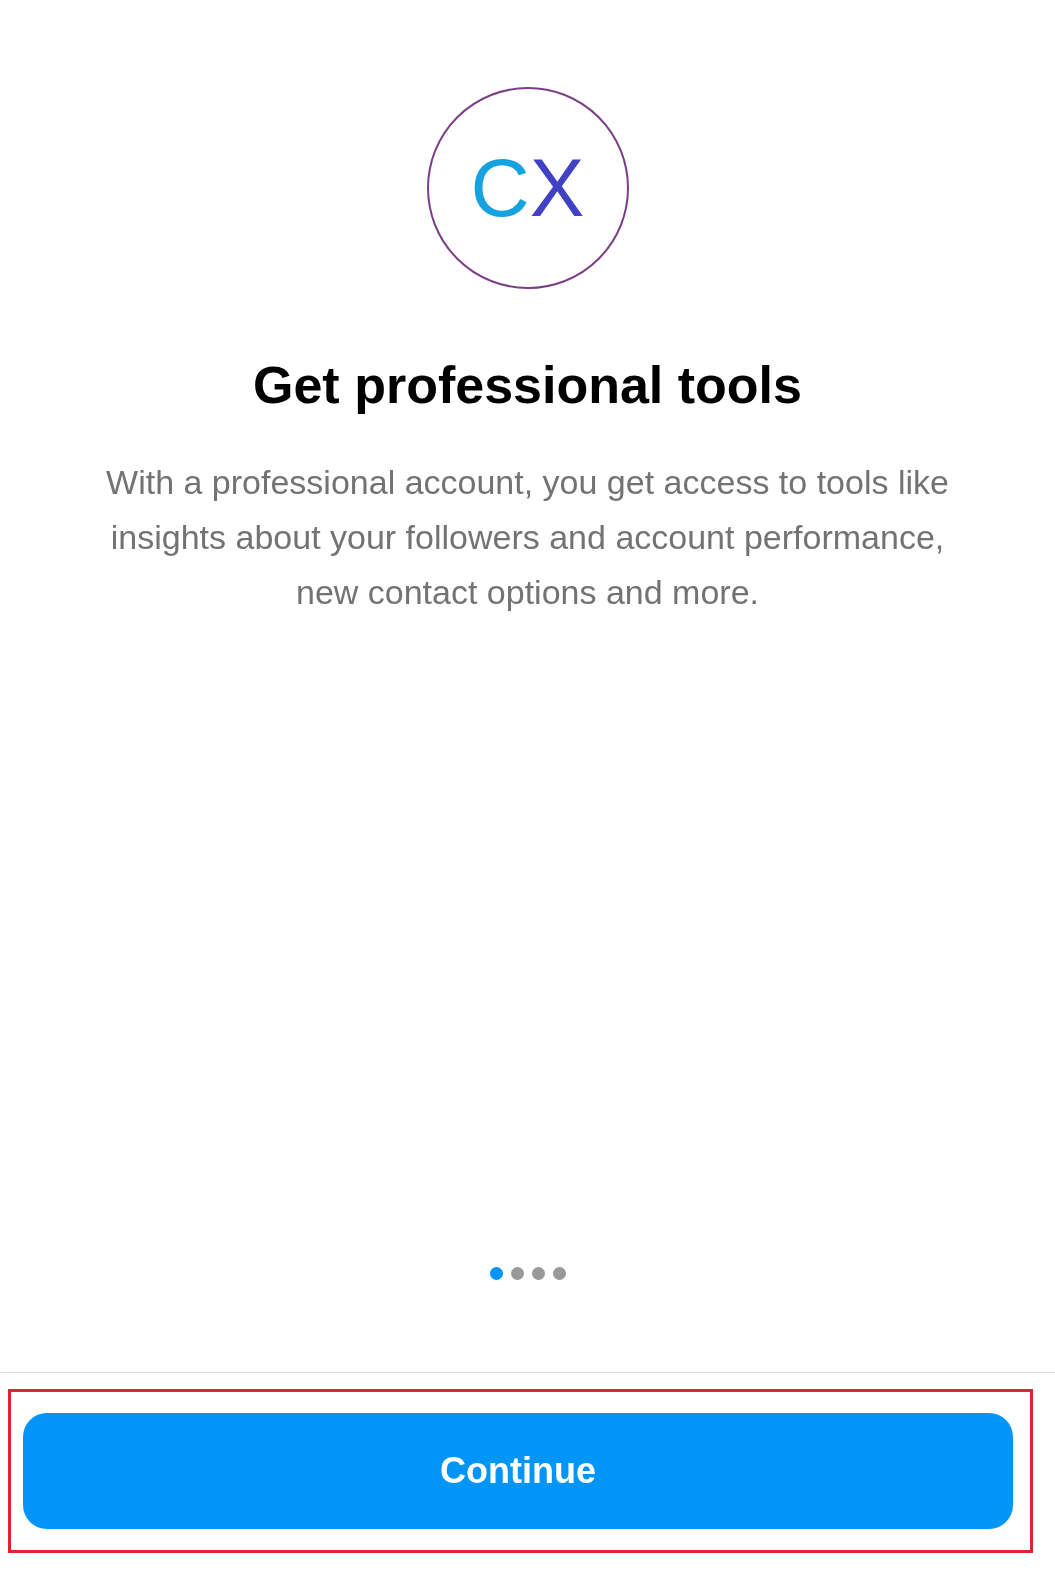 The image size is (1055, 1577). What do you see at coordinates (518, 1471) in the screenshot?
I see `continue-button: Continue` at bounding box center [518, 1471].